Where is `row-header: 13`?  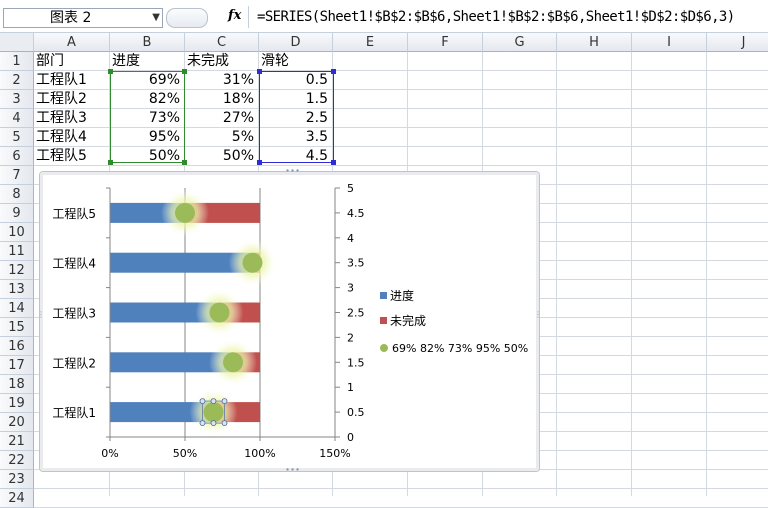
row-header: 13 is located at coordinates (17, 289).